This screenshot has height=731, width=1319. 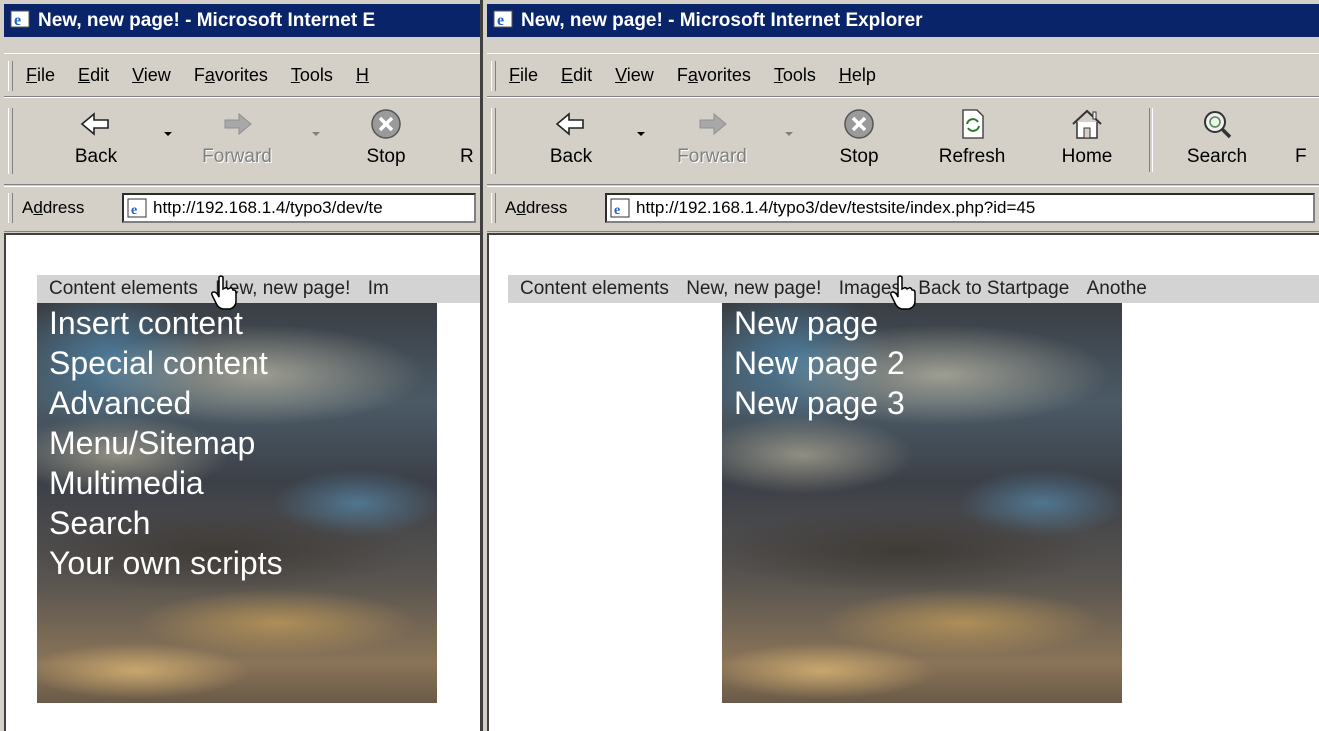 What do you see at coordinates (819, 323) in the screenshot?
I see `submenu-item: New page` at bounding box center [819, 323].